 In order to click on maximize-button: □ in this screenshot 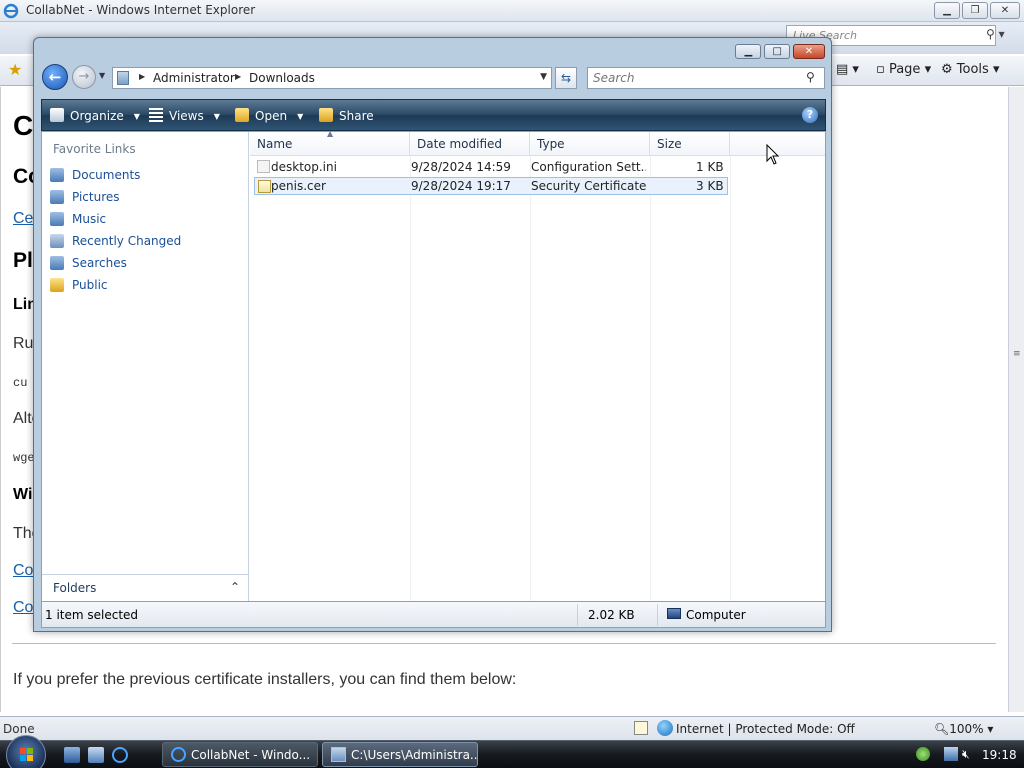, I will do `click(777, 51)`.